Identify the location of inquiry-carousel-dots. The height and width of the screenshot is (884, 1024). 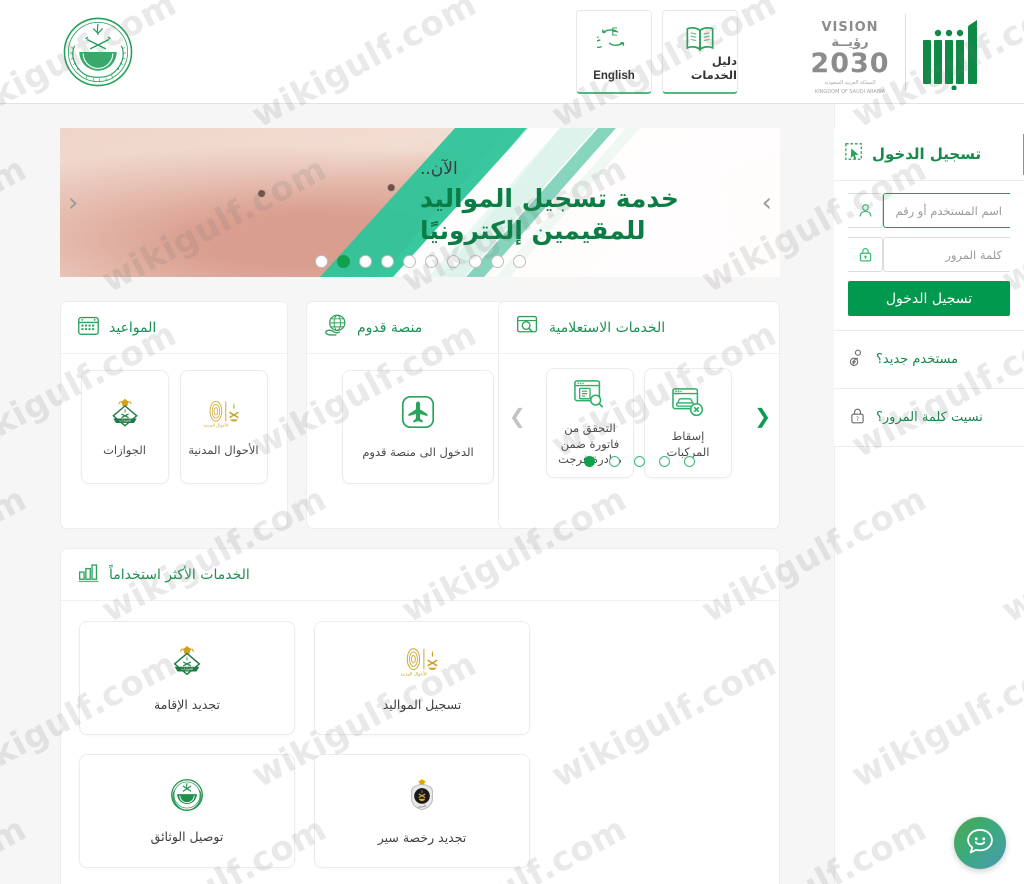
(639, 461).